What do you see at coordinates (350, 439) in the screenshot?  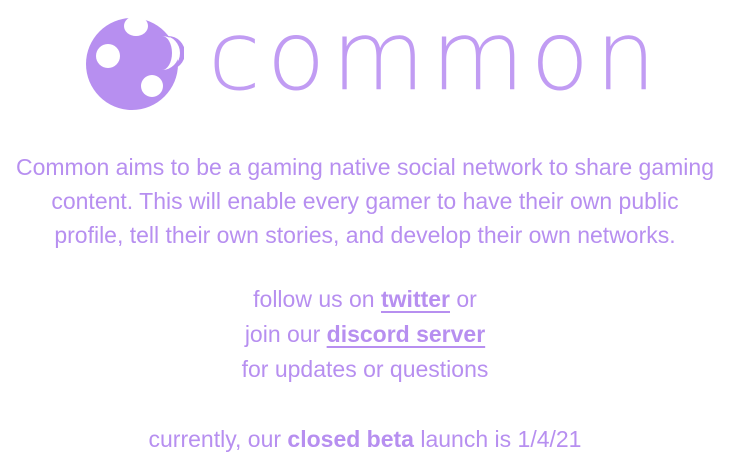 I see `beta-highlight: closed beta` at bounding box center [350, 439].